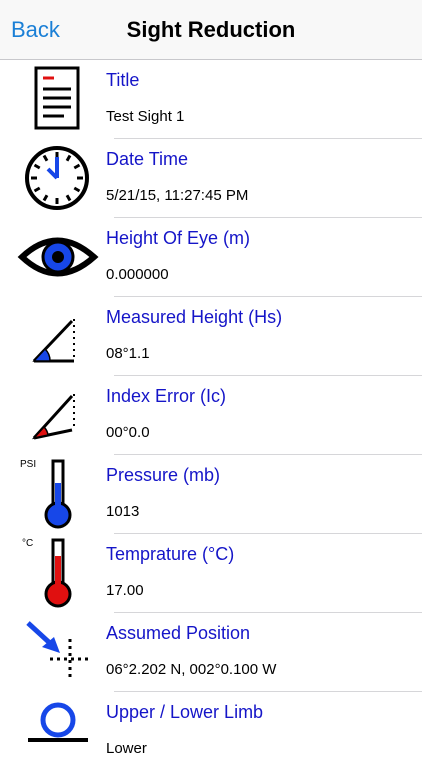 The image size is (422, 771). What do you see at coordinates (58, 178) in the screenshot?
I see `clock-icon` at bounding box center [58, 178].